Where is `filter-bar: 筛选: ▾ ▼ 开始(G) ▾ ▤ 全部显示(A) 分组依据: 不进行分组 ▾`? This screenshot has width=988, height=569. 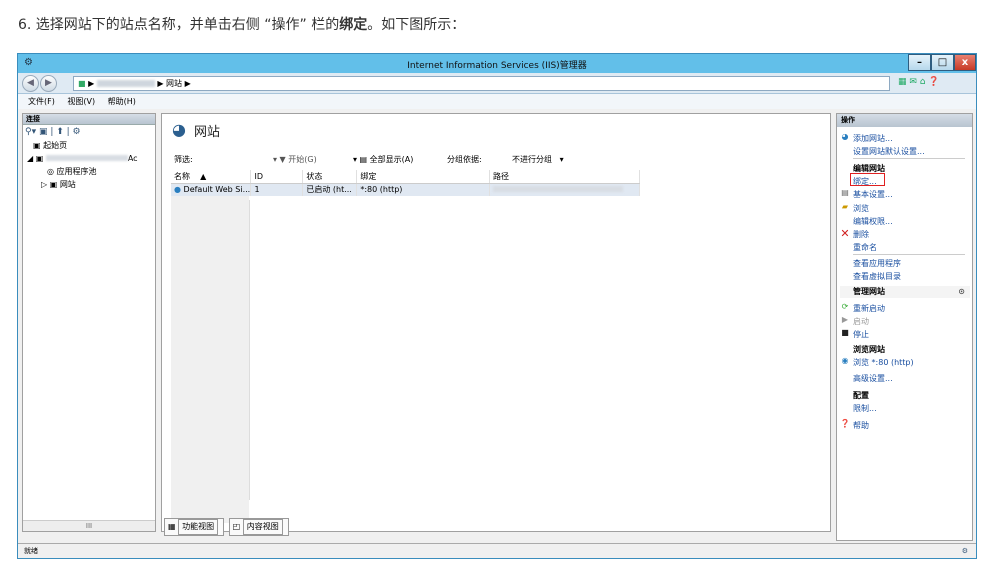 filter-bar: 筛选: ▾ ▼ 开始(G) ▾ ▤ 全部显示(A) 分组依据: 不进行分组 ▾ is located at coordinates (499, 160).